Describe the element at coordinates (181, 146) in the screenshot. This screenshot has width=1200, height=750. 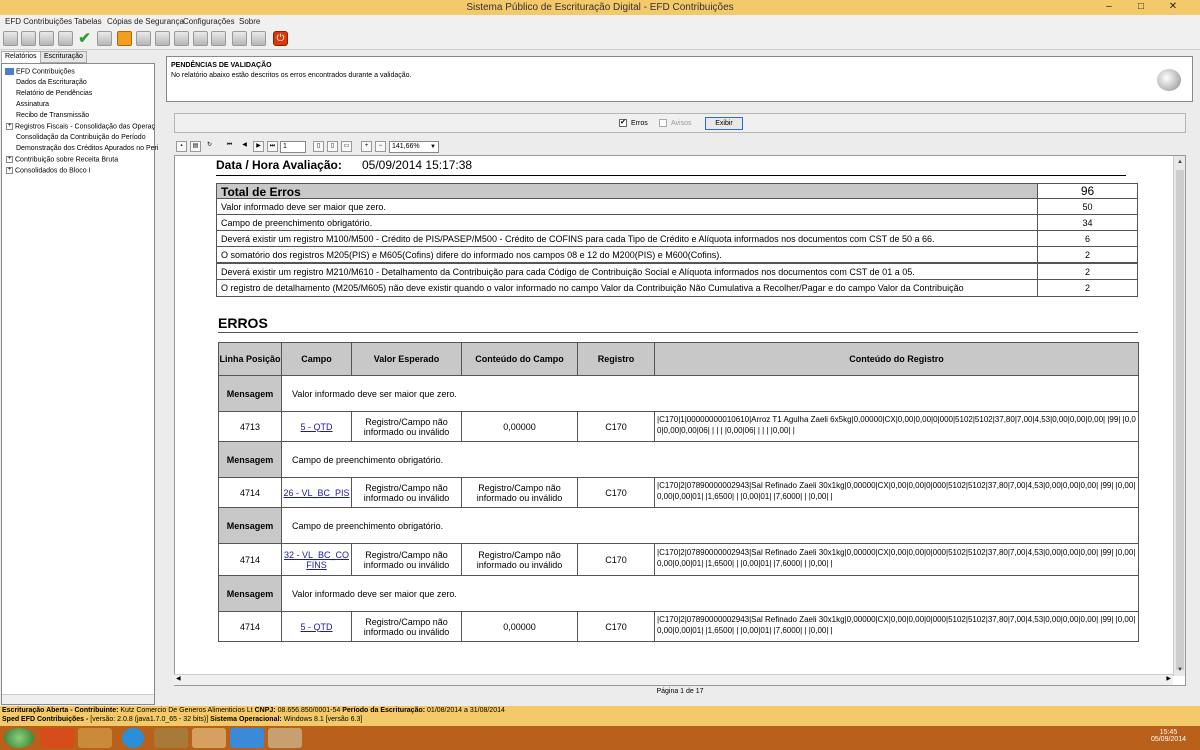
I see `save-report-icon: ▪` at that location.